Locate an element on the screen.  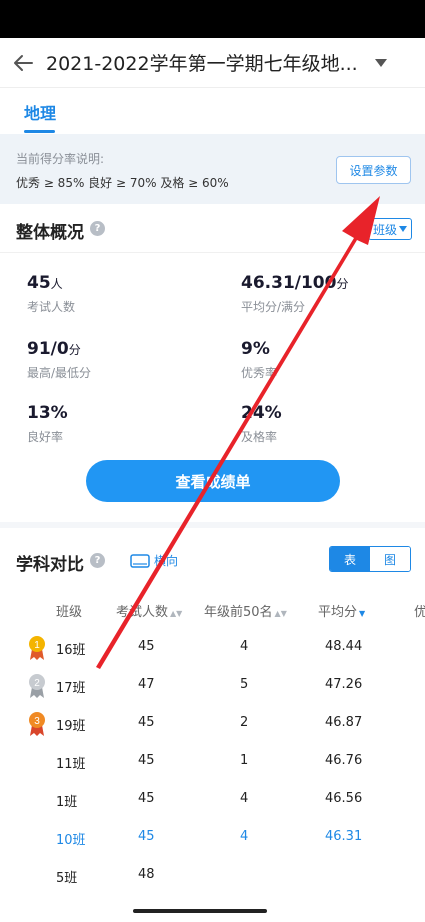
status-bar is located at coordinates (212, 19).